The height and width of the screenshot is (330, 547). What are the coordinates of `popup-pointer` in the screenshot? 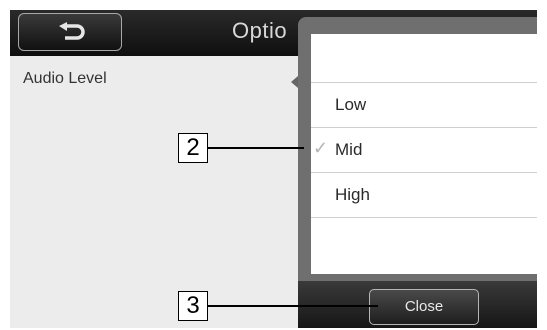 It's located at (294, 82).